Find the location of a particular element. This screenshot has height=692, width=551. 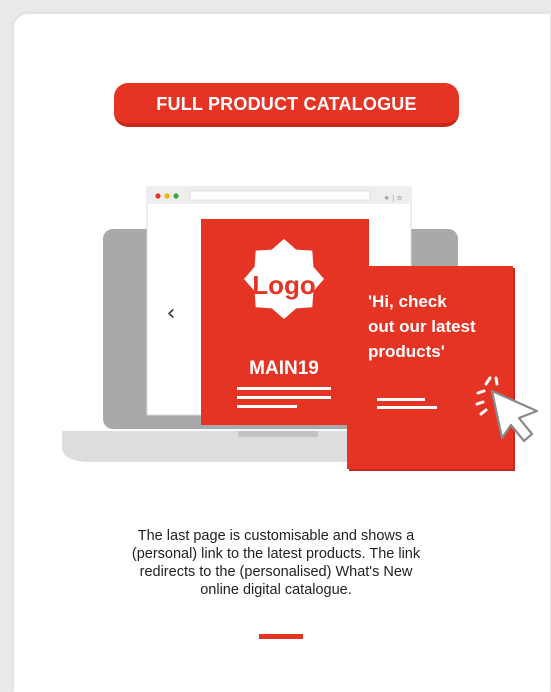

chevron-left-icon: ‹ is located at coordinates (171, 313).